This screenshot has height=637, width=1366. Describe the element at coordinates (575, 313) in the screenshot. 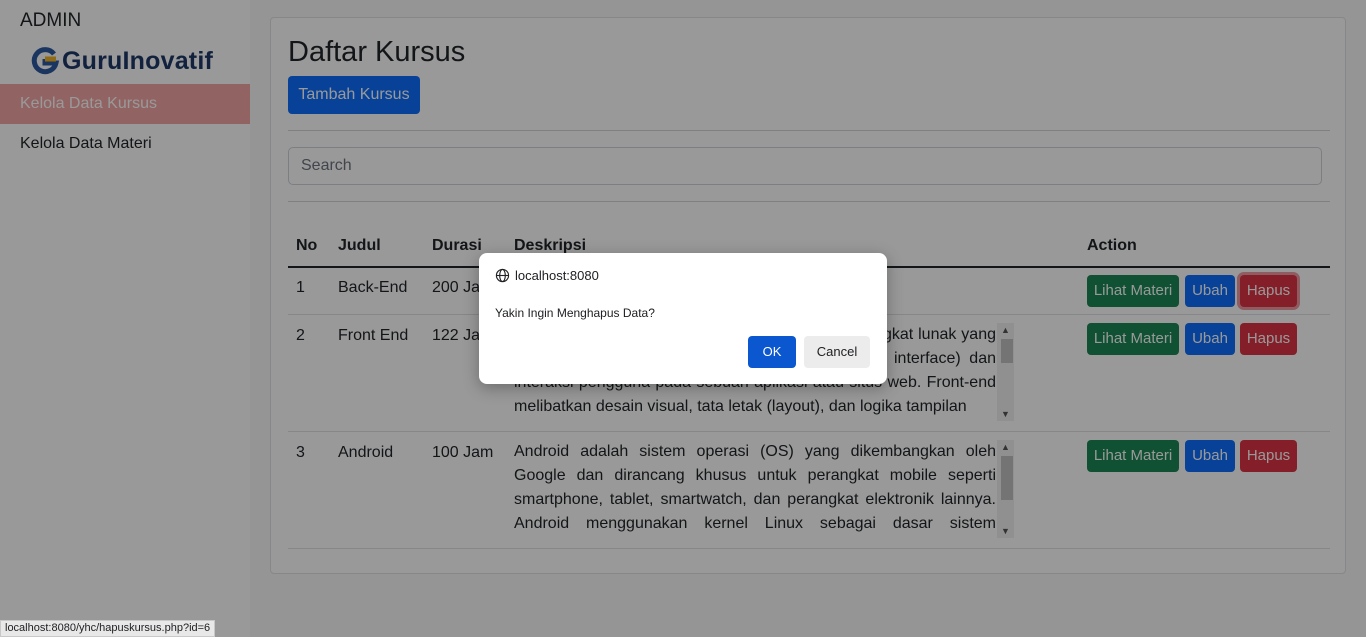

I see `dialog-message: Yakin Ingin Menghapus Data?` at that location.